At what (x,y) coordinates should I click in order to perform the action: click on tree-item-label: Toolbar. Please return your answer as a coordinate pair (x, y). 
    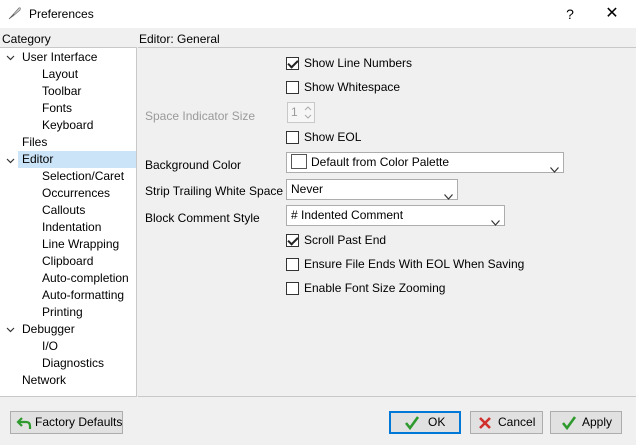
    Looking at the image, I should click on (62, 91).